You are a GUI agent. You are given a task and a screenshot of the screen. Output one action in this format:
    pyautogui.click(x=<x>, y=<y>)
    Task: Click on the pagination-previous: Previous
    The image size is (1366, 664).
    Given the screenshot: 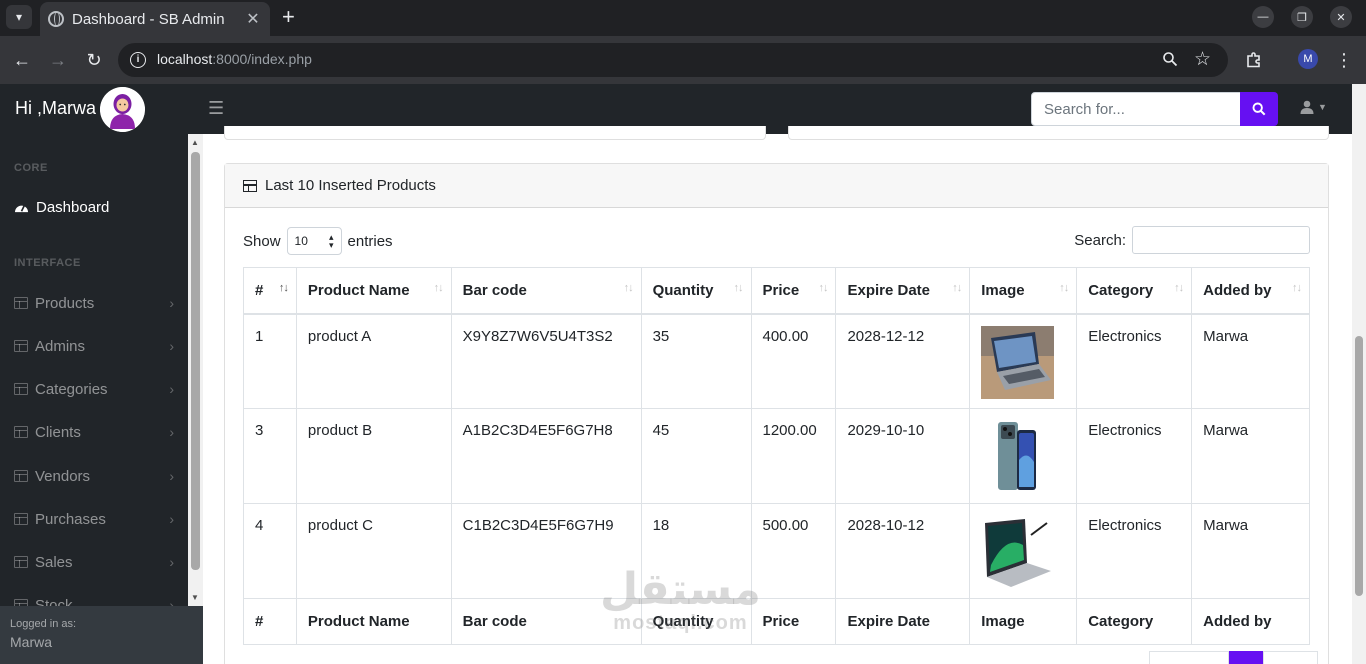 What is the action you would take?
    pyautogui.click(x=1189, y=657)
    